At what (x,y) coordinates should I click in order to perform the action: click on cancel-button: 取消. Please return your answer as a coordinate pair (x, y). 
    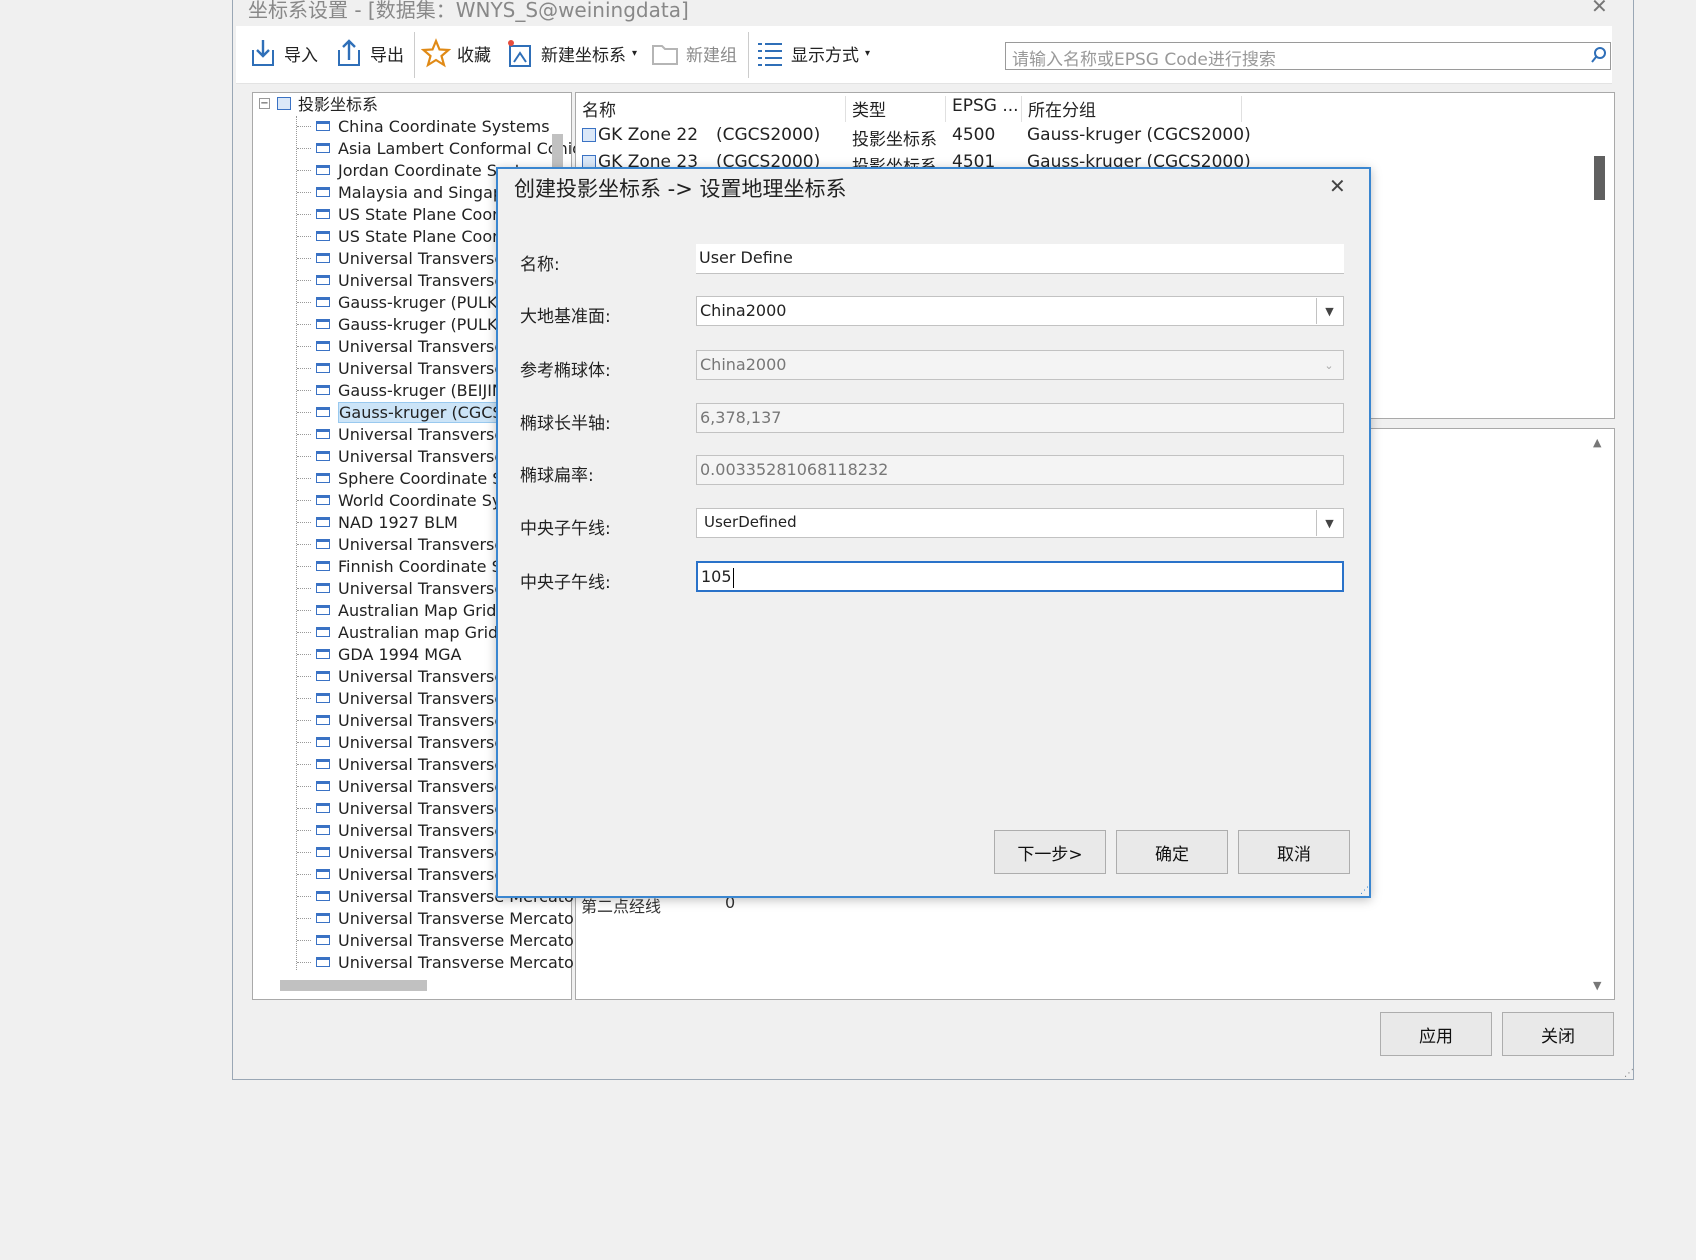
    Looking at the image, I should click on (1294, 852).